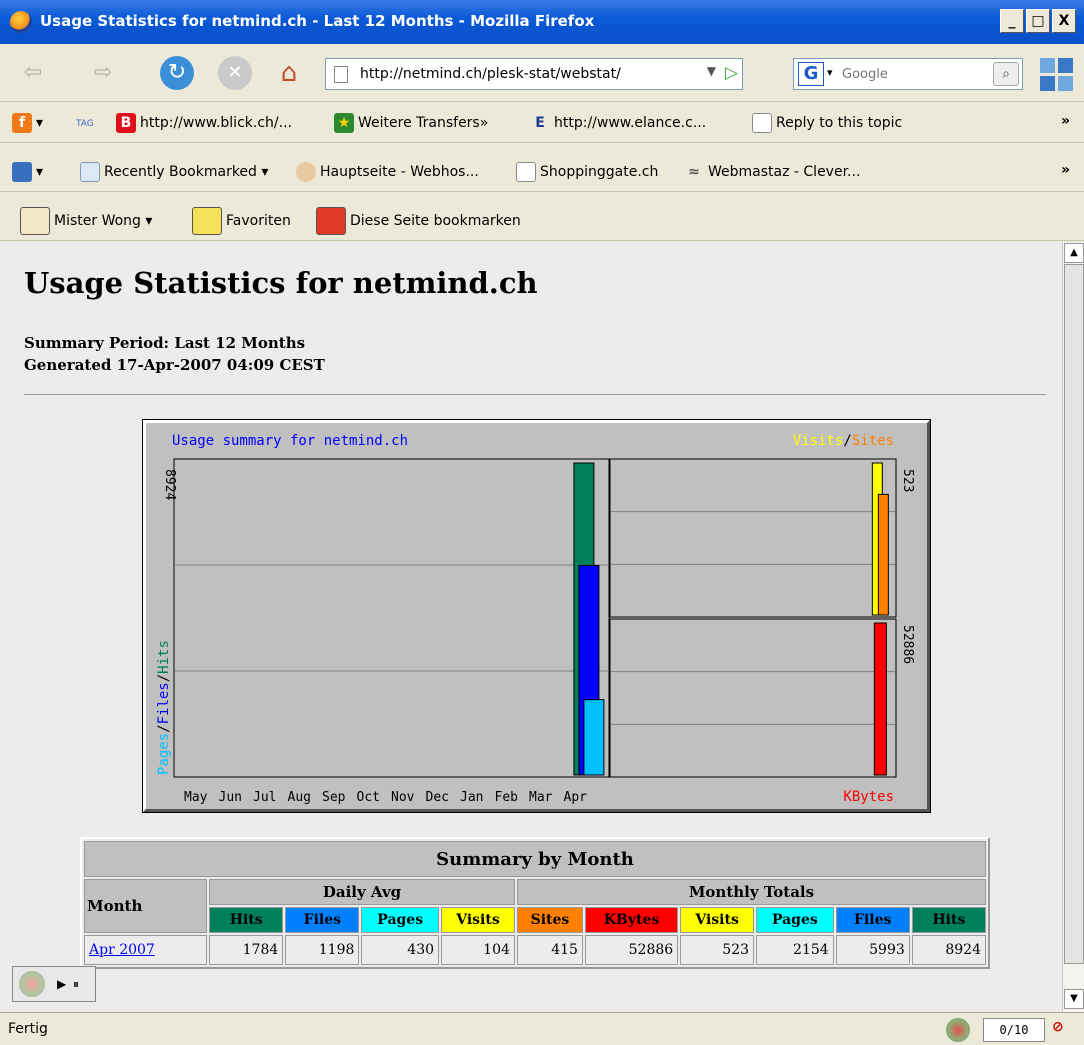  I want to click on close-button: X, so click(1064, 21).